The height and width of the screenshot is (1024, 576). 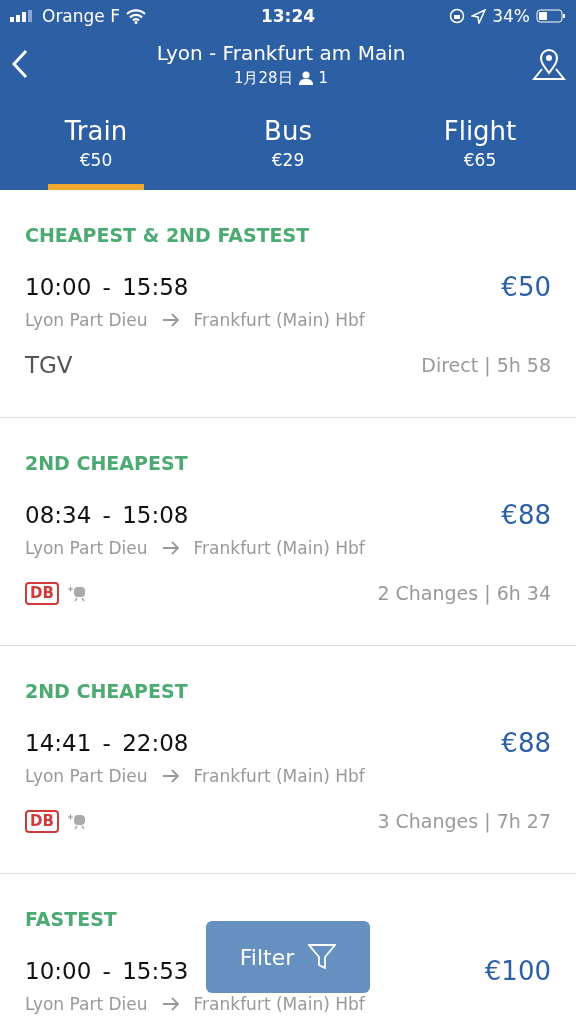 I want to click on transport-tab: Train €50, so click(x=96, y=143).